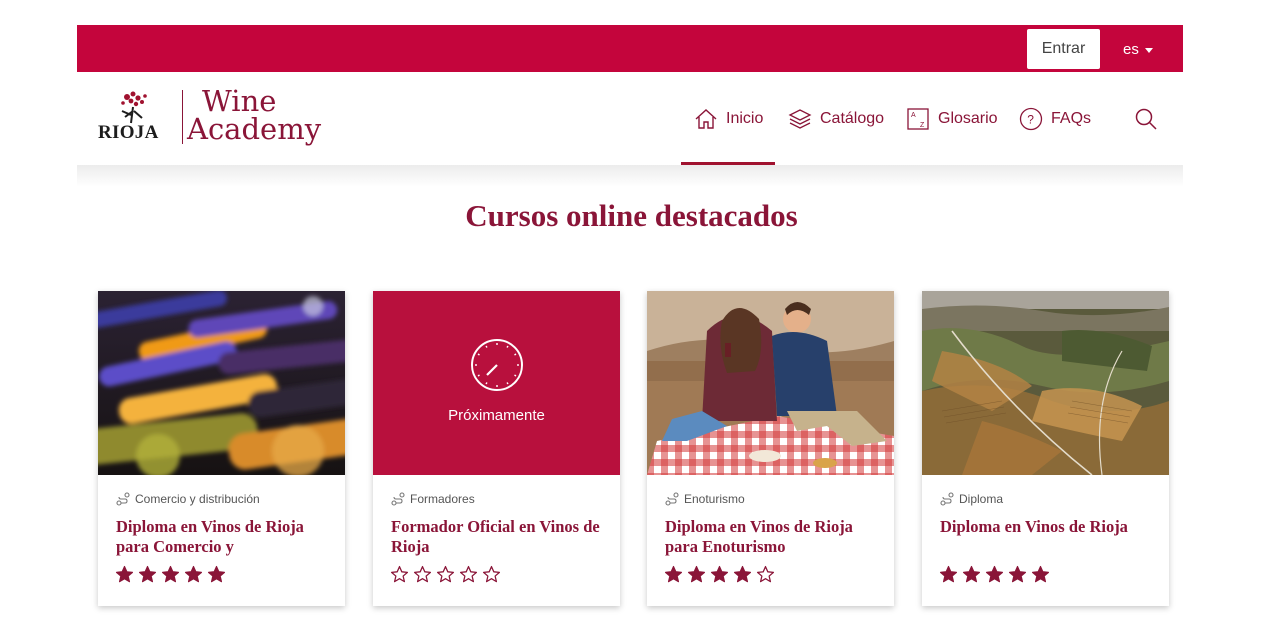 Image resolution: width=1280 pixels, height=630 pixels. I want to click on course-category-label: Enoturismo, so click(714, 499).